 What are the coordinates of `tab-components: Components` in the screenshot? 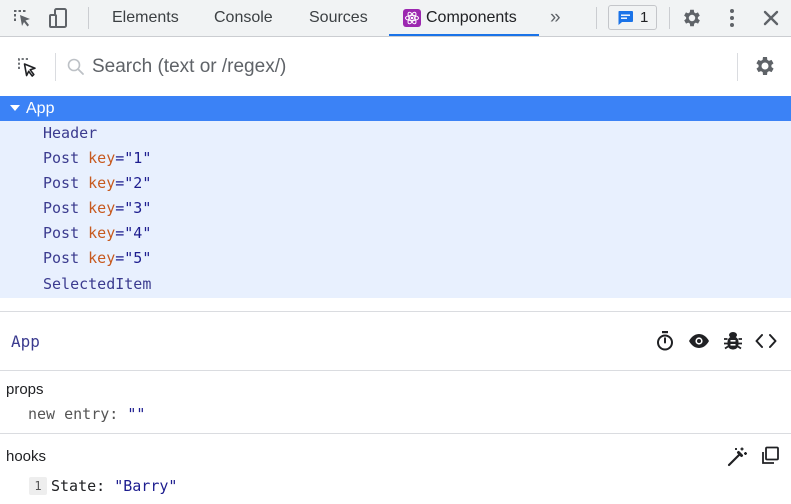 It's located at (460, 18).